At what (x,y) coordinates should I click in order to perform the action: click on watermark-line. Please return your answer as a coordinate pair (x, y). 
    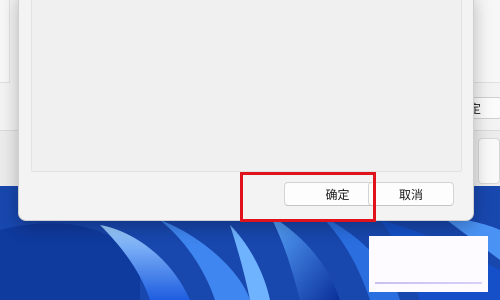
    Looking at the image, I should click on (428, 283).